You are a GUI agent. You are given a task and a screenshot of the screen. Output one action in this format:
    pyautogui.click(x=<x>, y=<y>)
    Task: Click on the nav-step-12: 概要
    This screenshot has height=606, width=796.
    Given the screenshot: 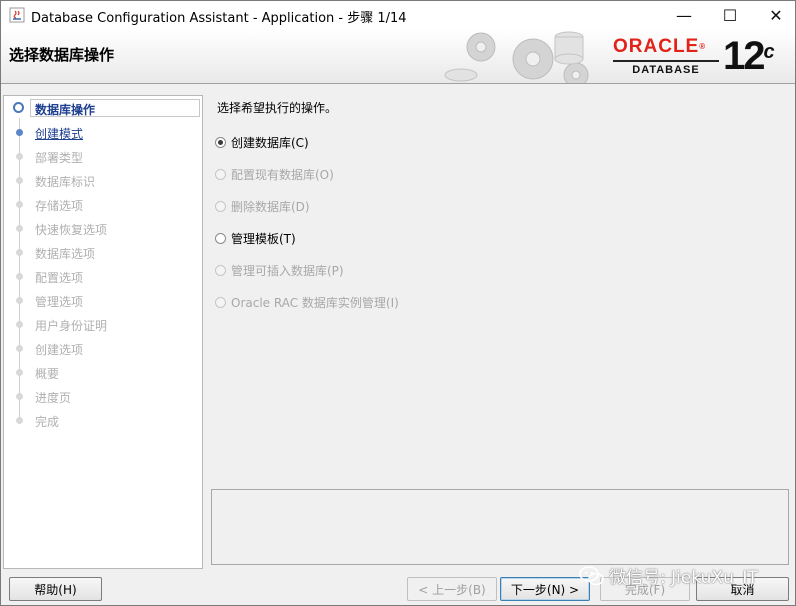 What is the action you would take?
    pyautogui.click(x=102, y=372)
    